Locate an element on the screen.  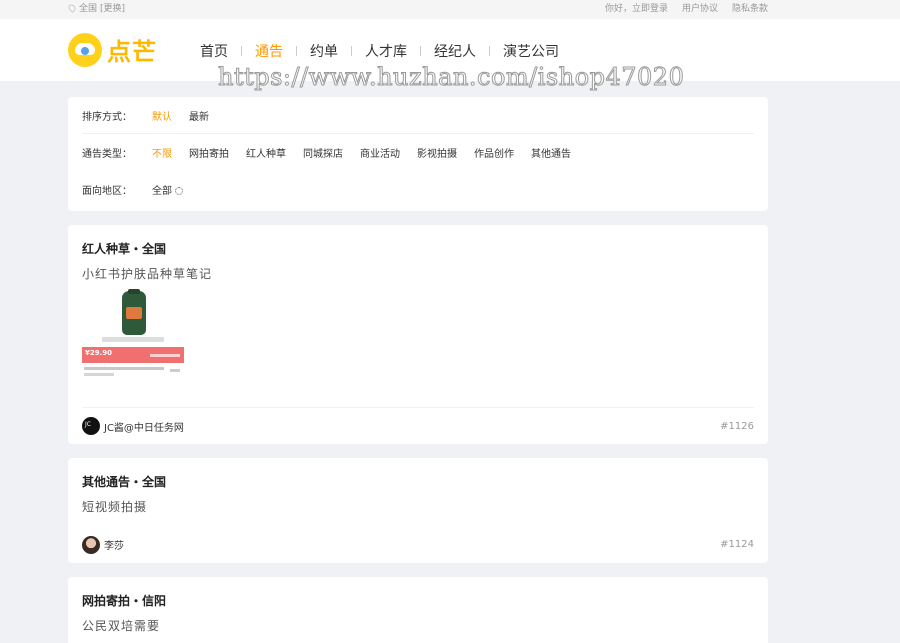
type-option-online-shoot: 网拍寄拍 is located at coordinates (209, 152).